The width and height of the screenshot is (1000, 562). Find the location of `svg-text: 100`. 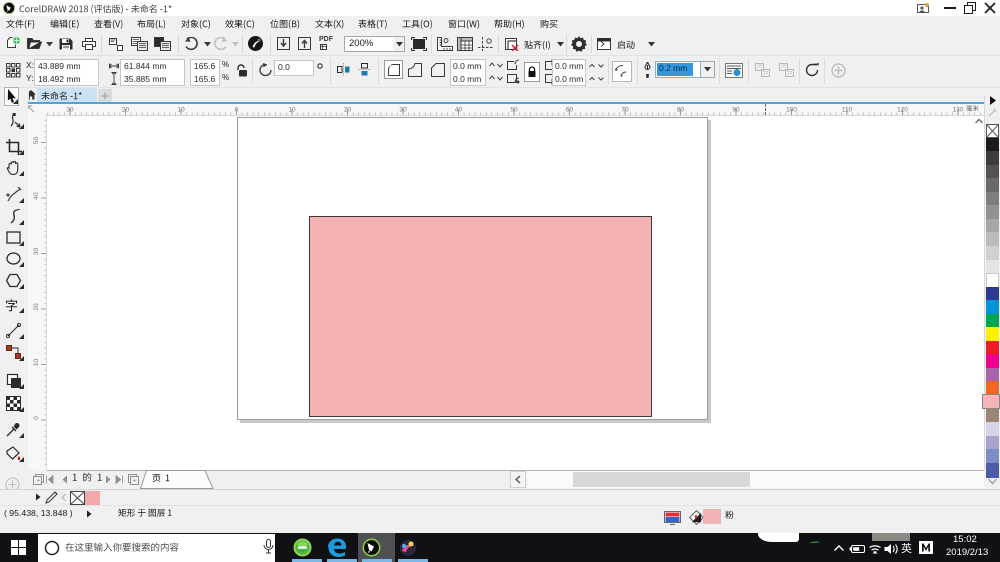

svg-text: 100 is located at coordinates (791, 110).